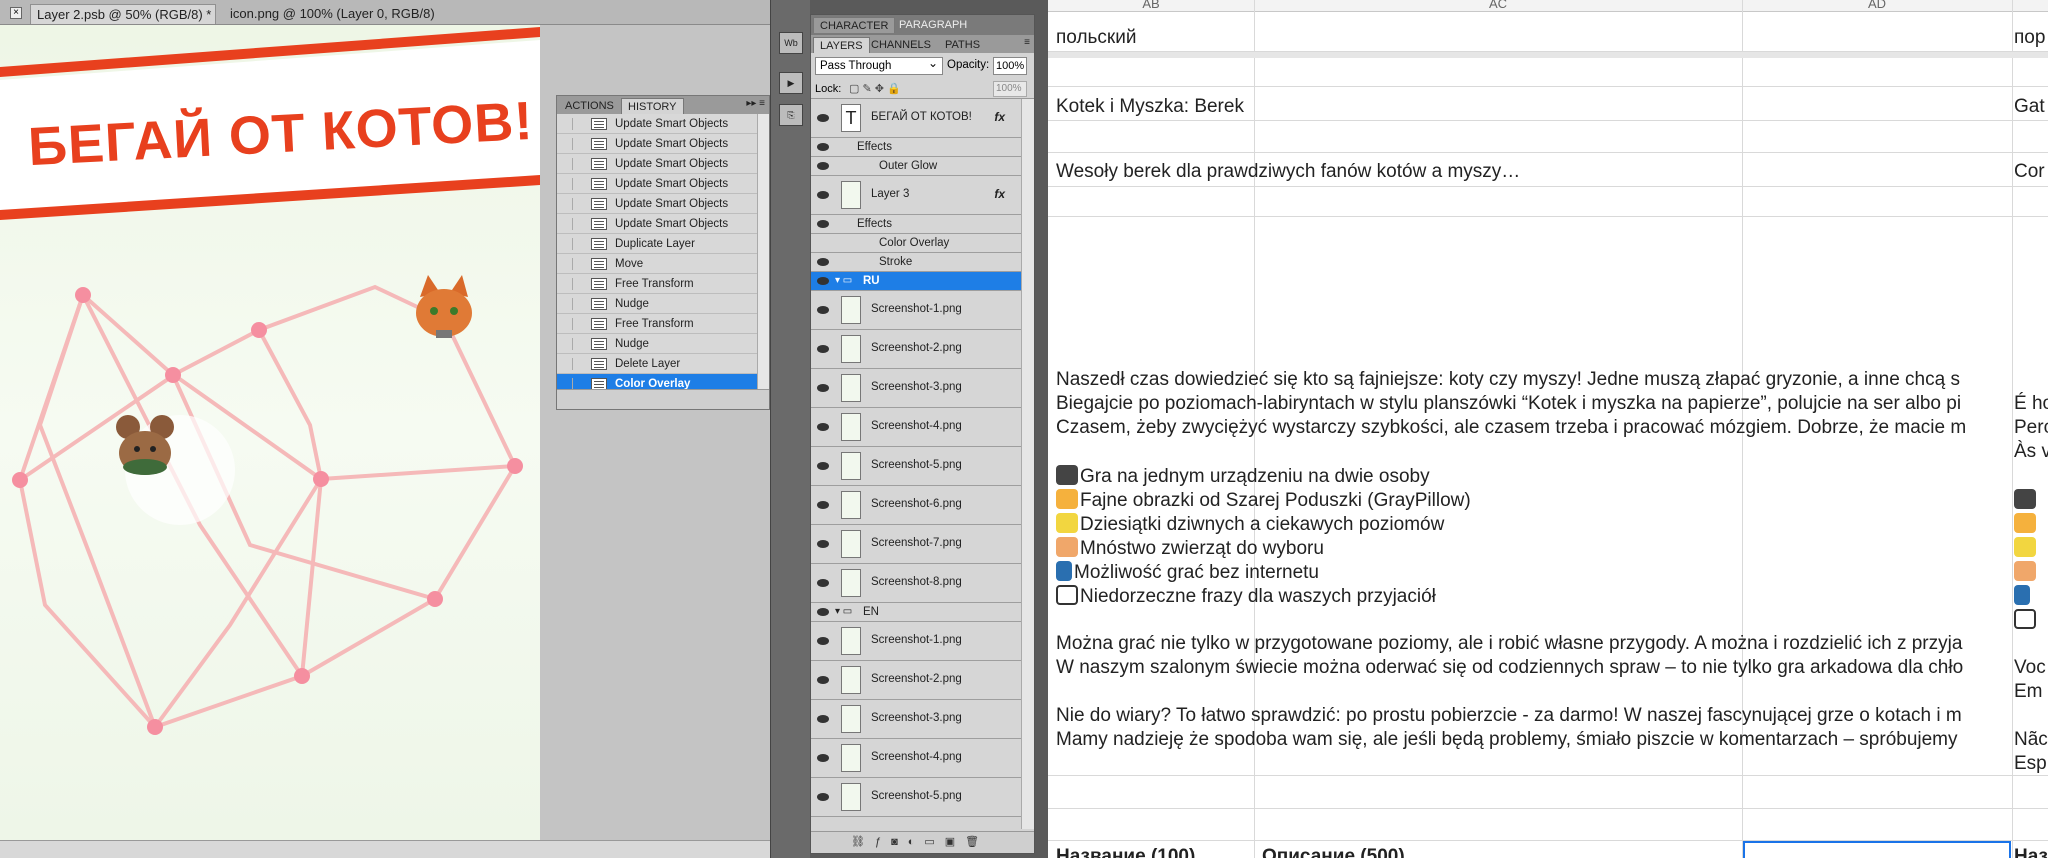  Describe the element at coordinates (1877, 849) in the screenshot. I see `selected-cell` at that location.